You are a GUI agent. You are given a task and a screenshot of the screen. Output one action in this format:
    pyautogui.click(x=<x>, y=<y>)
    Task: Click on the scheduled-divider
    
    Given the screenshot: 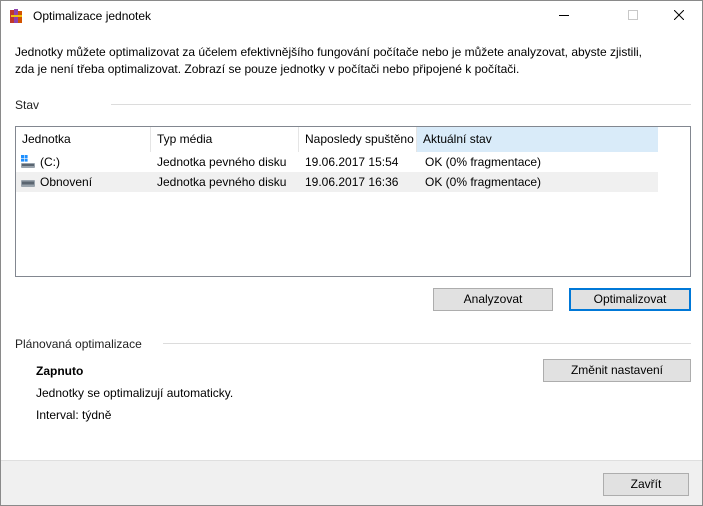 What is the action you would take?
    pyautogui.click(x=427, y=343)
    